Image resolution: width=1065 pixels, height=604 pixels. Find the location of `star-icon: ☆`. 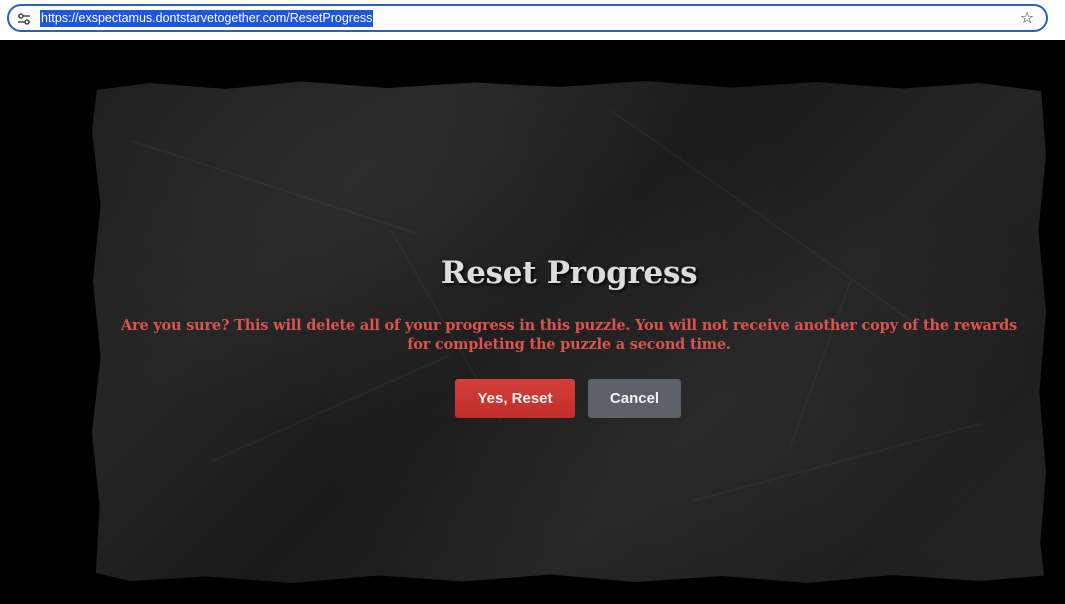

star-icon: ☆ is located at coordinates (1027, 18).